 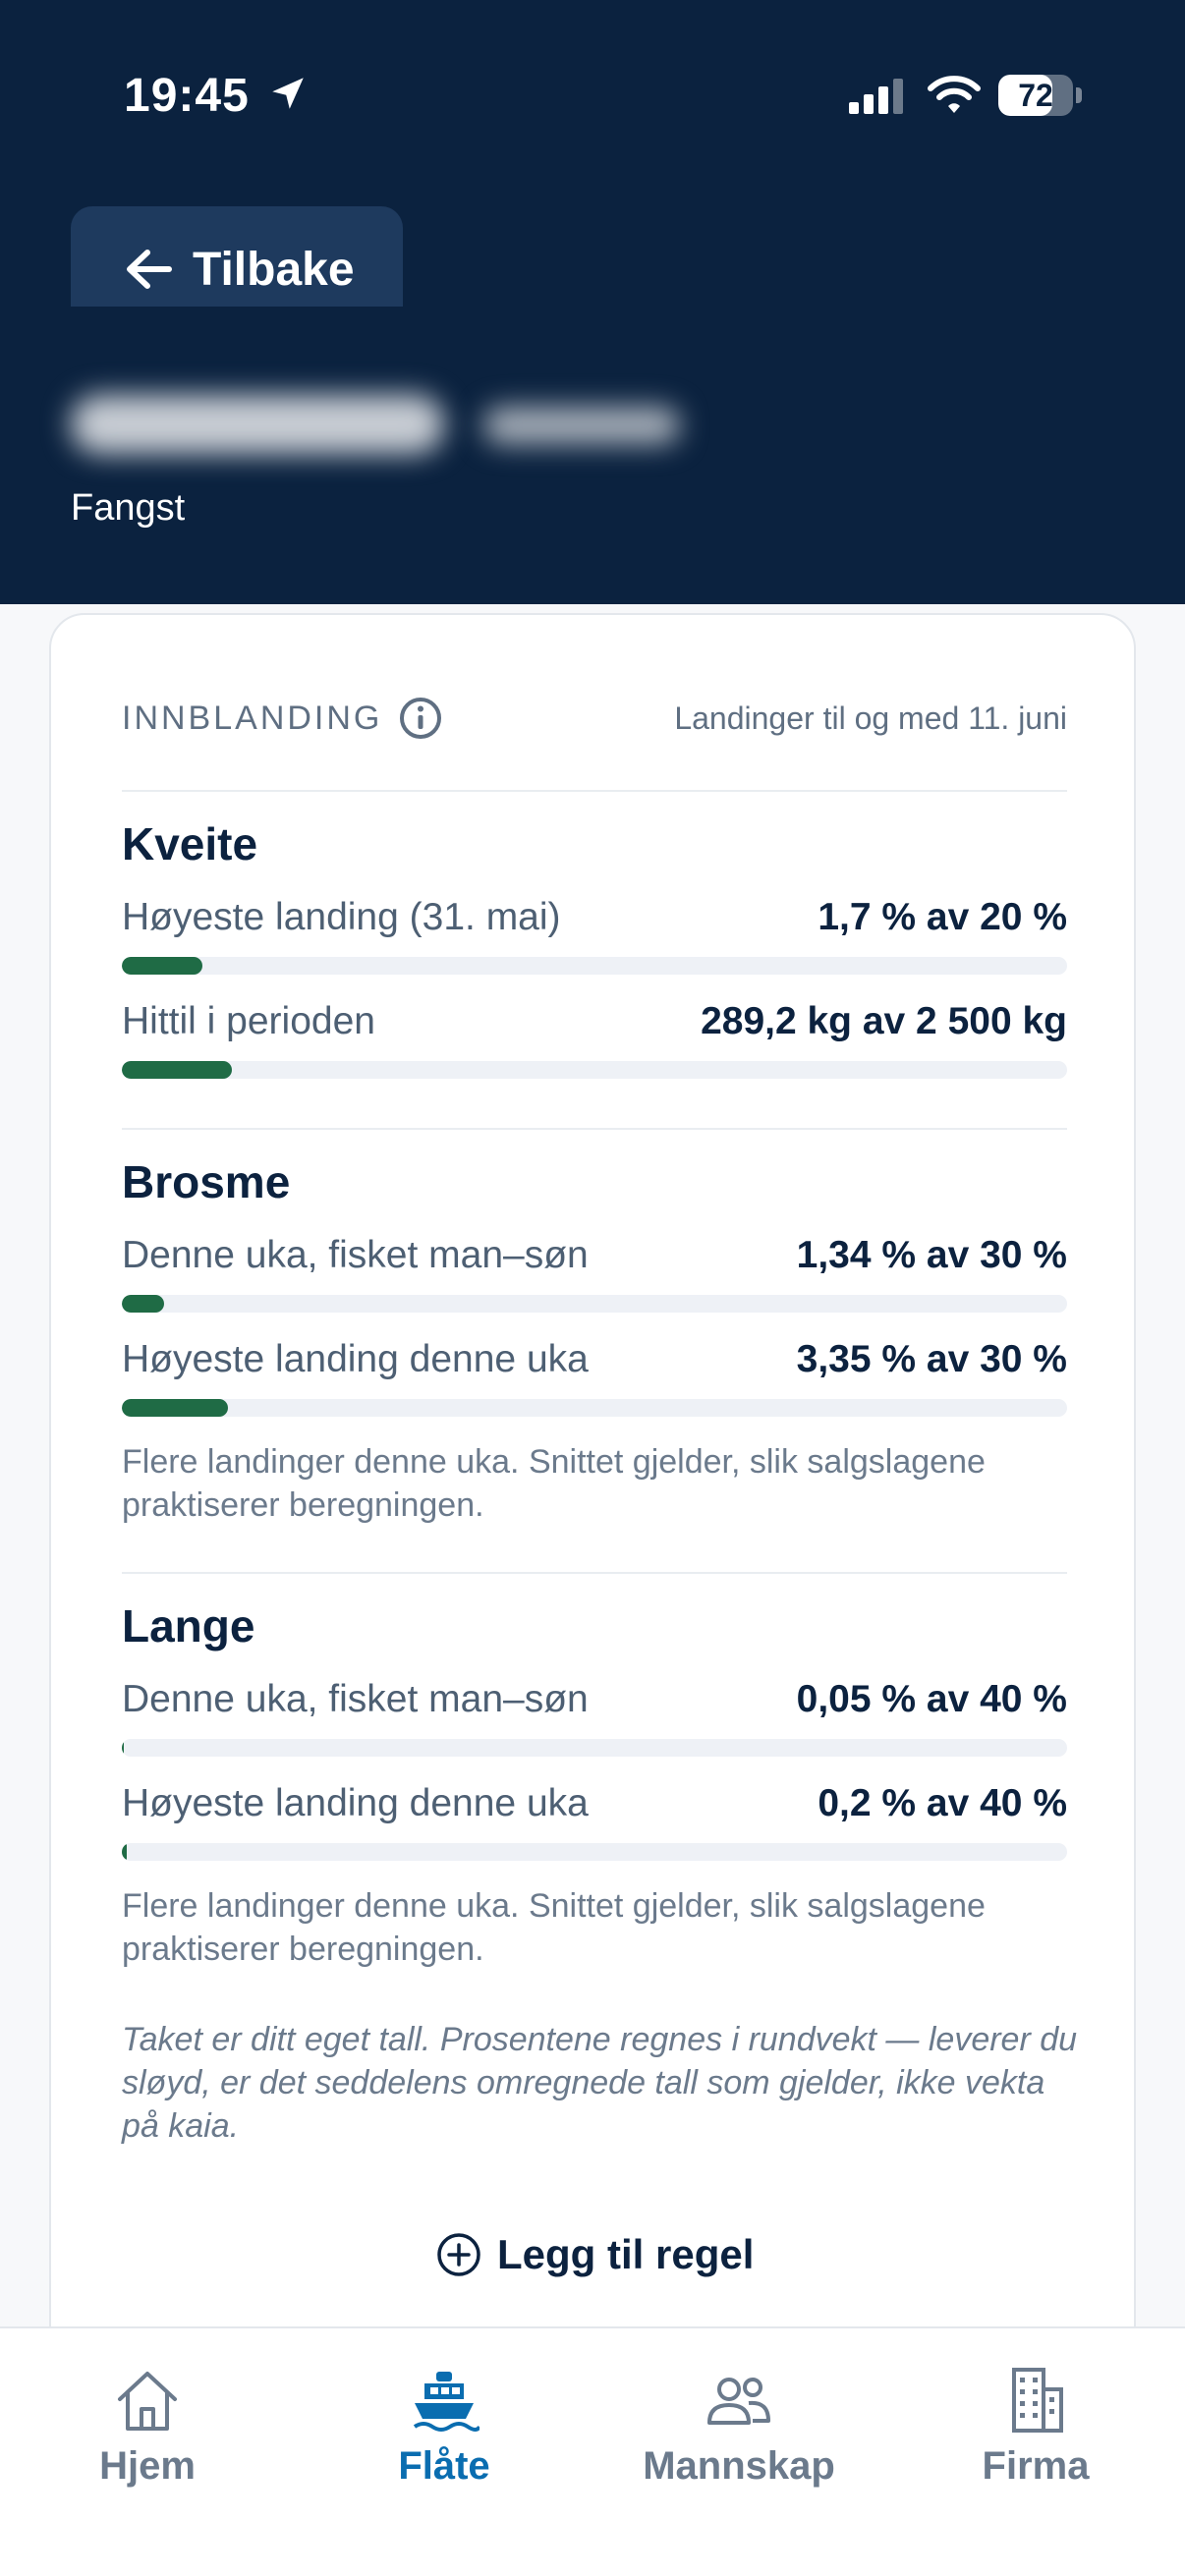 I want to click on status-time: 19:45, so click(x=187, y=96).